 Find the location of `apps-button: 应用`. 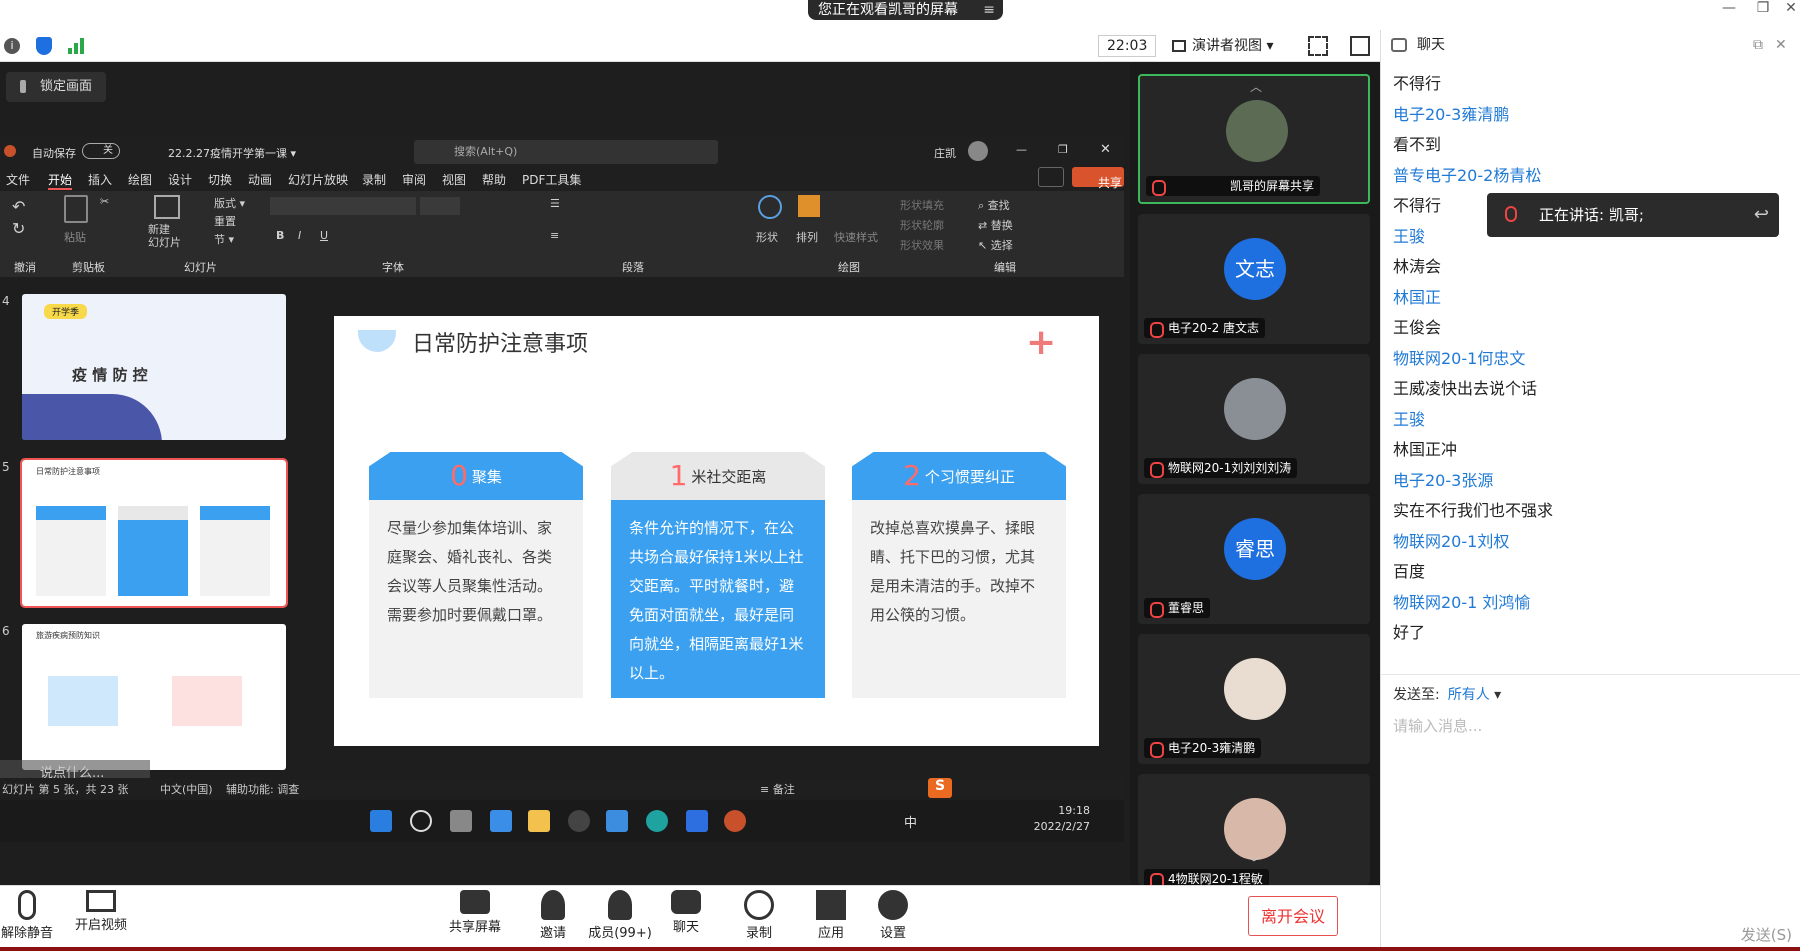

apps-button: 应用 is located at coordinates (831, 915).